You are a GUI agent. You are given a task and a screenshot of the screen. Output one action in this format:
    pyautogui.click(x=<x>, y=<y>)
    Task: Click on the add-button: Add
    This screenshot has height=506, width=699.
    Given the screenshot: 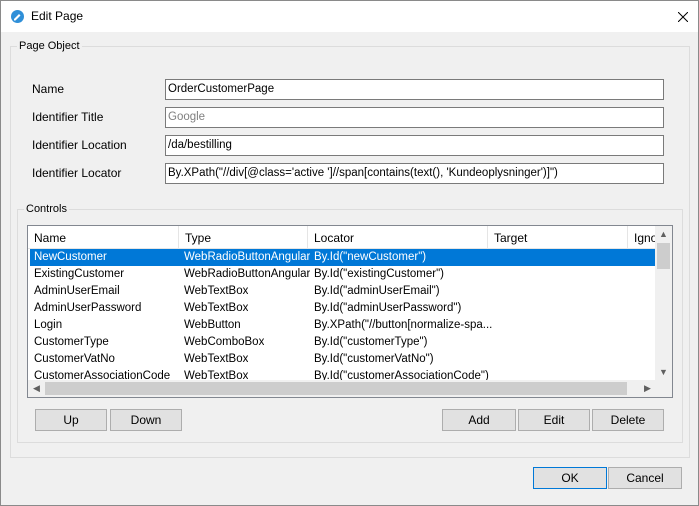 What is the action you would take?
    pyautogui.click(x=479, y=420)
    